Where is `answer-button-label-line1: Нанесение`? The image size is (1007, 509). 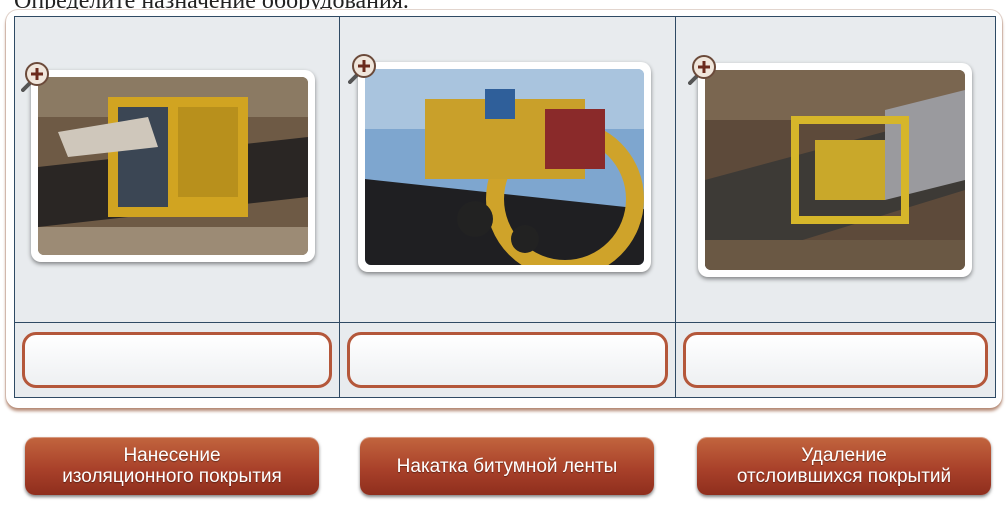 answer-button-label-line1: Нанесение is located at coordinates (172, 455).